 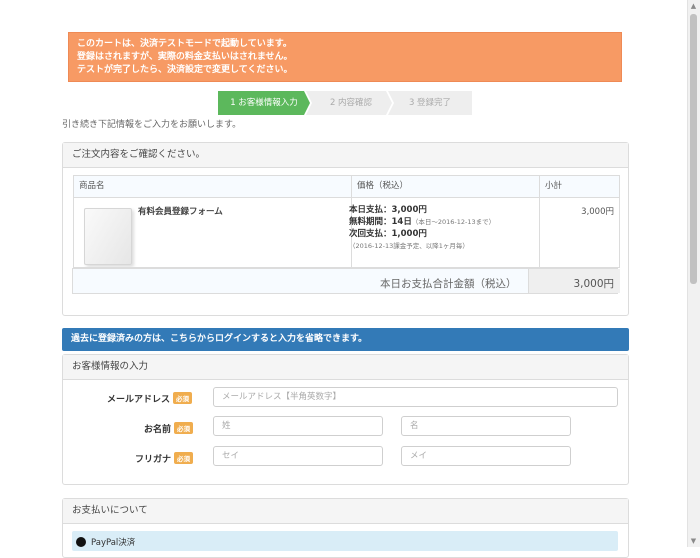 I want to click on free-period: 無料期間：14日, so click(x=380, y=222).